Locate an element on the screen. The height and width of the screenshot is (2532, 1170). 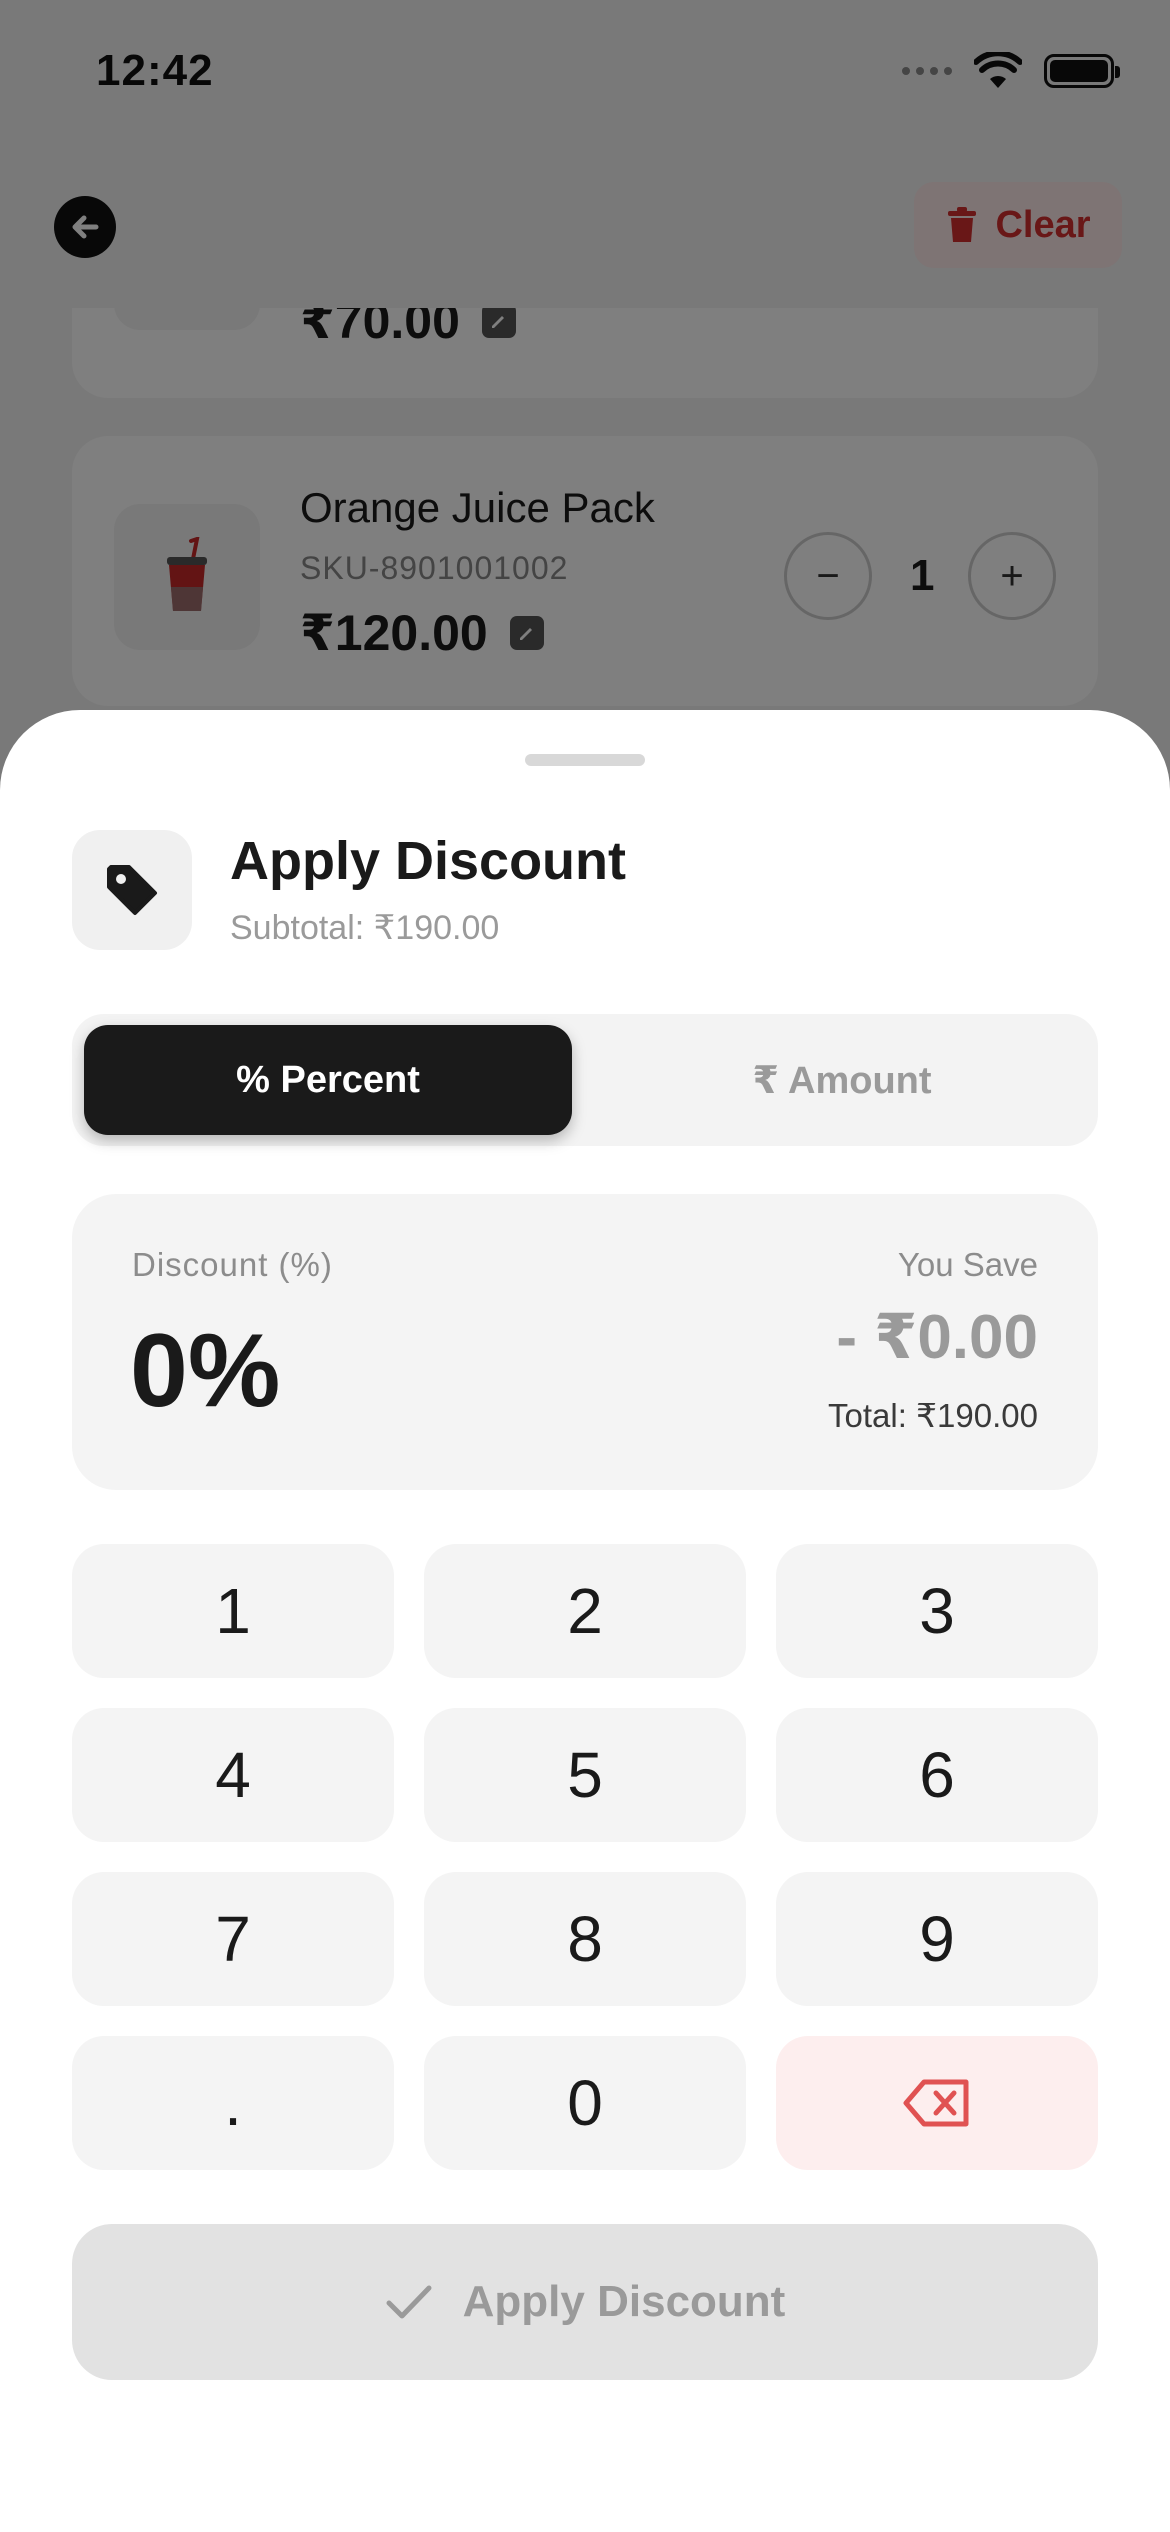
key-0: 0 is located at coordinates (585, 2103).